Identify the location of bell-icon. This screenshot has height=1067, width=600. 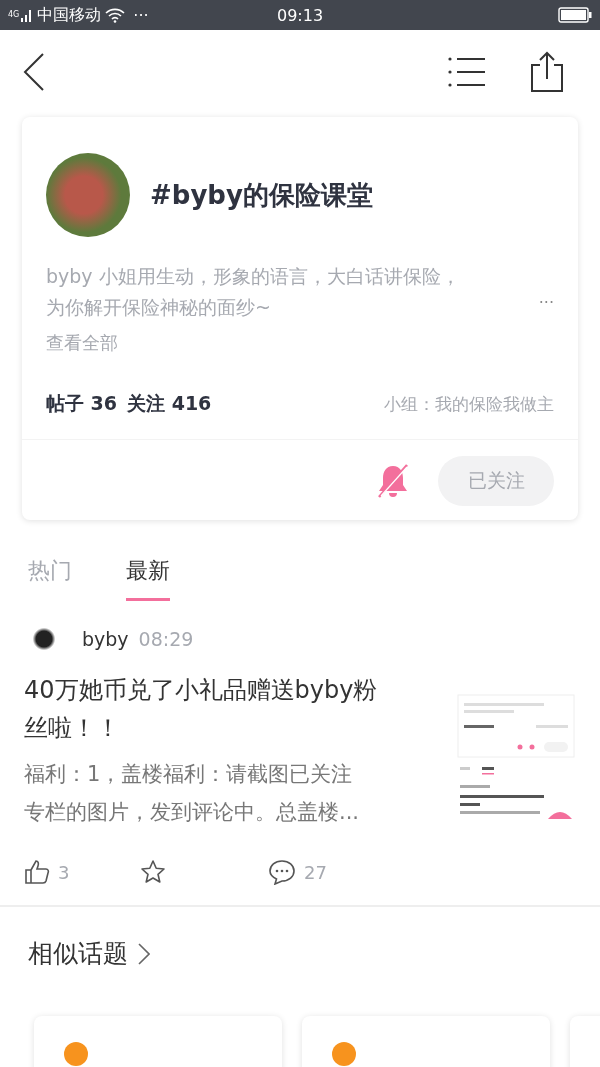
(393, 481).